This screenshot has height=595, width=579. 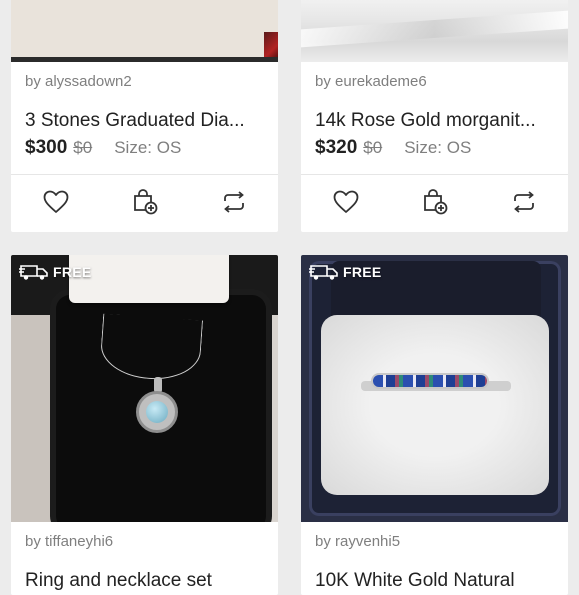 I want to click on listing-title: 10K White Gold Natural, so click(x=434, y=581).